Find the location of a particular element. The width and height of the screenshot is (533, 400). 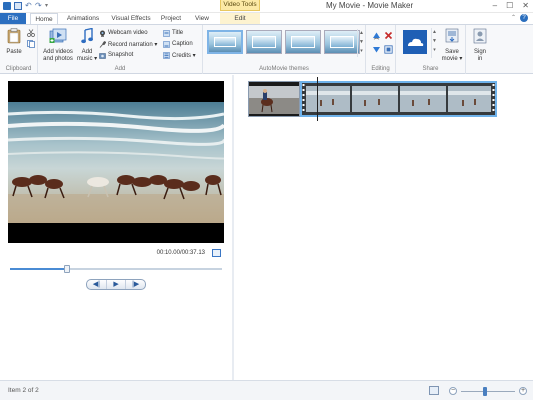

save-movie-label-2: movie ▾ is located at coordinates (452, 59).